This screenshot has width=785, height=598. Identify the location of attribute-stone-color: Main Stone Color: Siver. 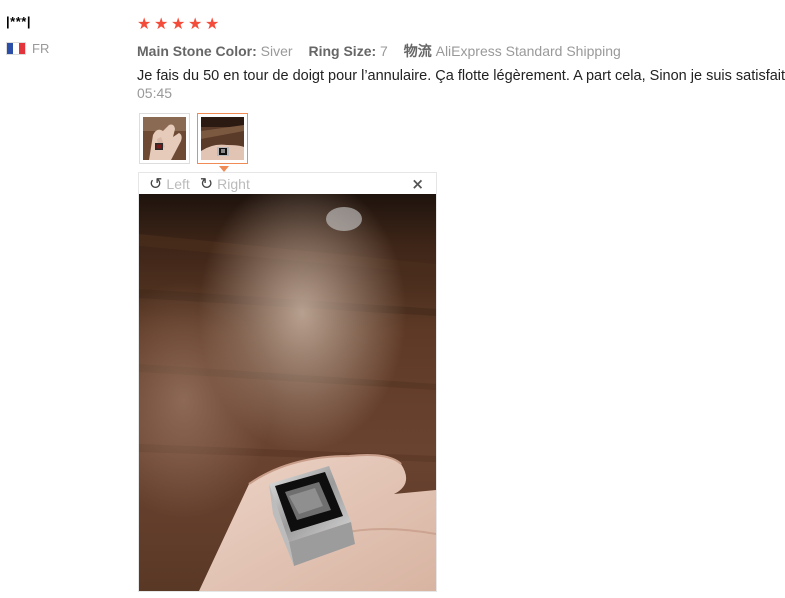
(215, 51).